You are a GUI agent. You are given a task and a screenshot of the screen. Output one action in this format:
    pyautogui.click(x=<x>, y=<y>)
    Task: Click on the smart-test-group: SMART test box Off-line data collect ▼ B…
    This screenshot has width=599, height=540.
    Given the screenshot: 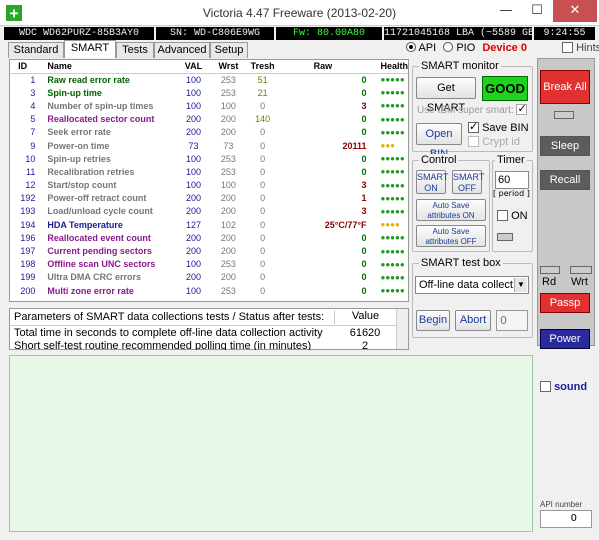 What is the action you would take?
    pyautogui.click(x=472, y=297)
    